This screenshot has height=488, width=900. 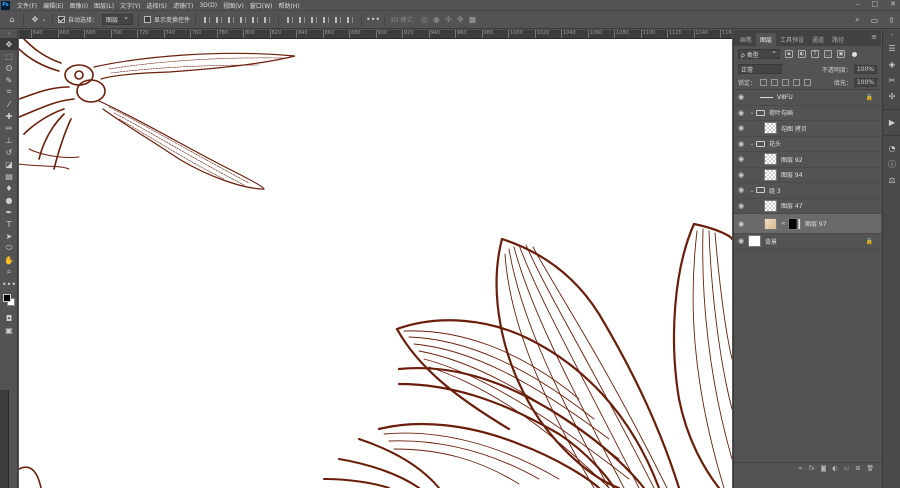 What do you see at coordinates (9, 212) in the screenshot?
I see `pen-tool-icon: ✒` at bounding box center [9, 212].